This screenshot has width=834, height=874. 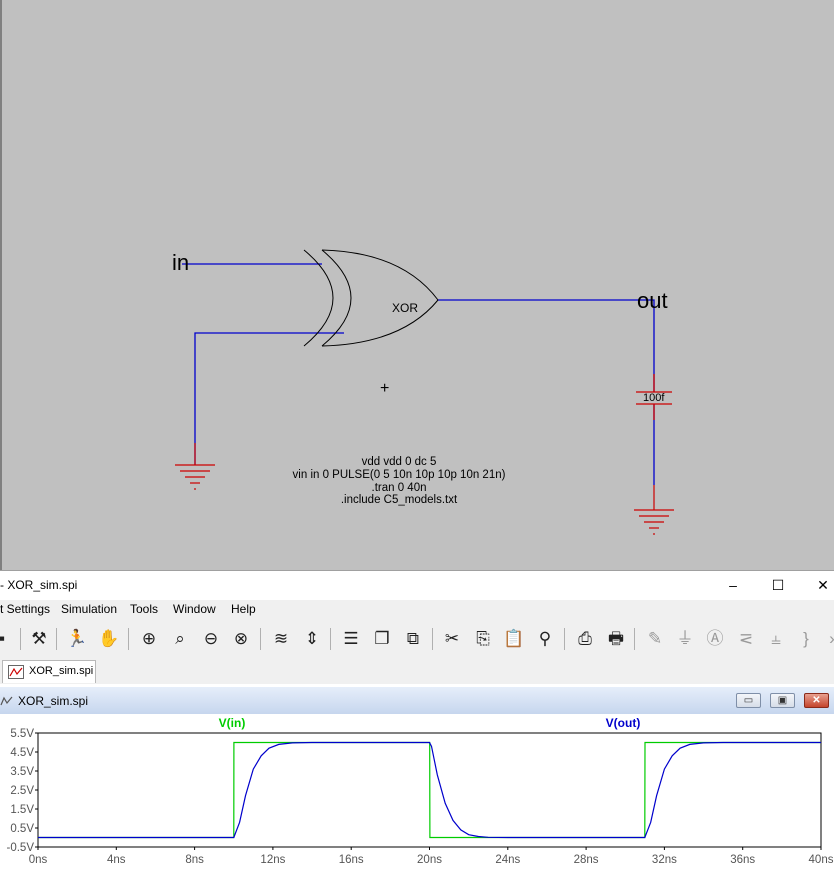 I want to click on minimize-button: –, so click(x=733, y=585).